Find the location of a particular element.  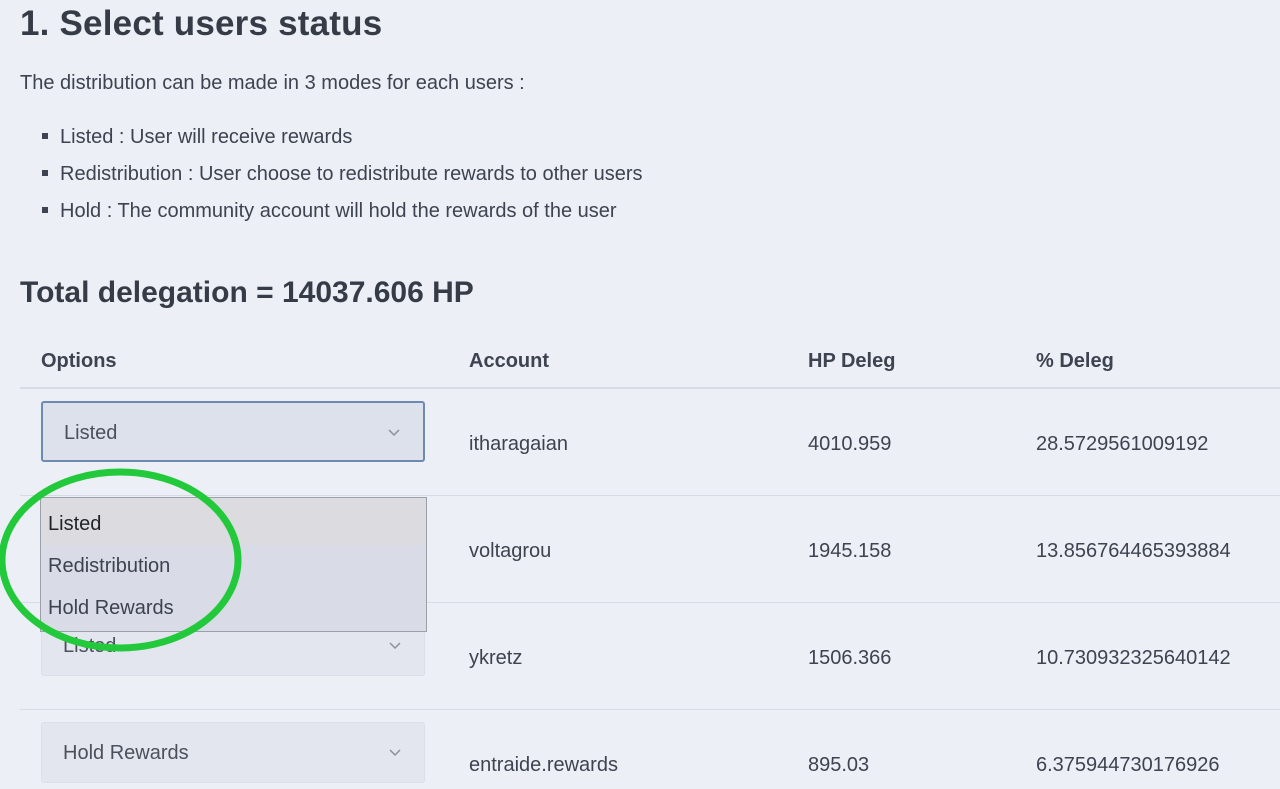

dropdown-option-redistribution: Redistribution is located at coordinates (233, 566).